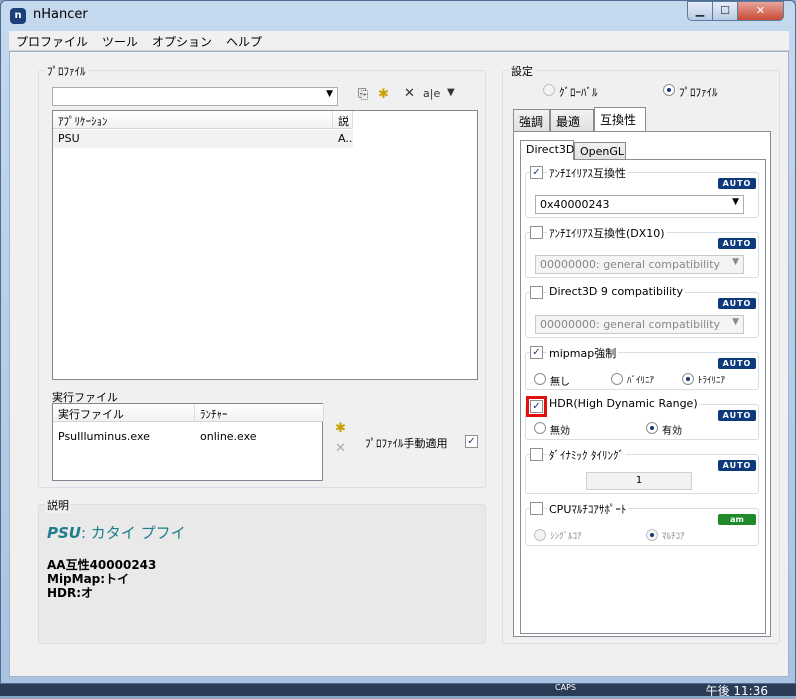  I want to click on settings-tabs: 強調 最適化 互換性, so click(643, 126).